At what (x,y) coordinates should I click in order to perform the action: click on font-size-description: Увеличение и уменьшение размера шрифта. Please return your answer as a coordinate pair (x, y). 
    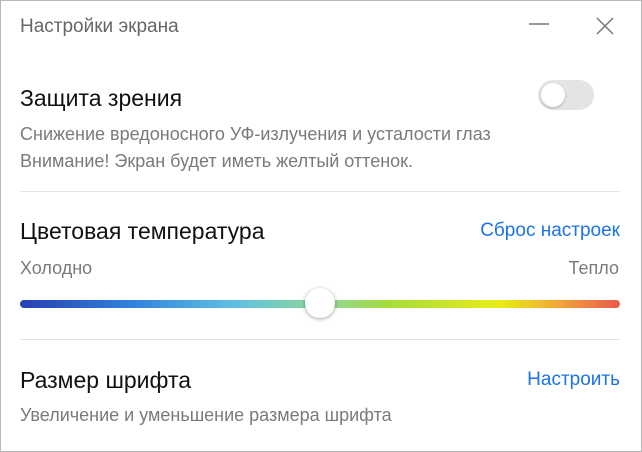
    Looking at the image, I should click on (206, 415).